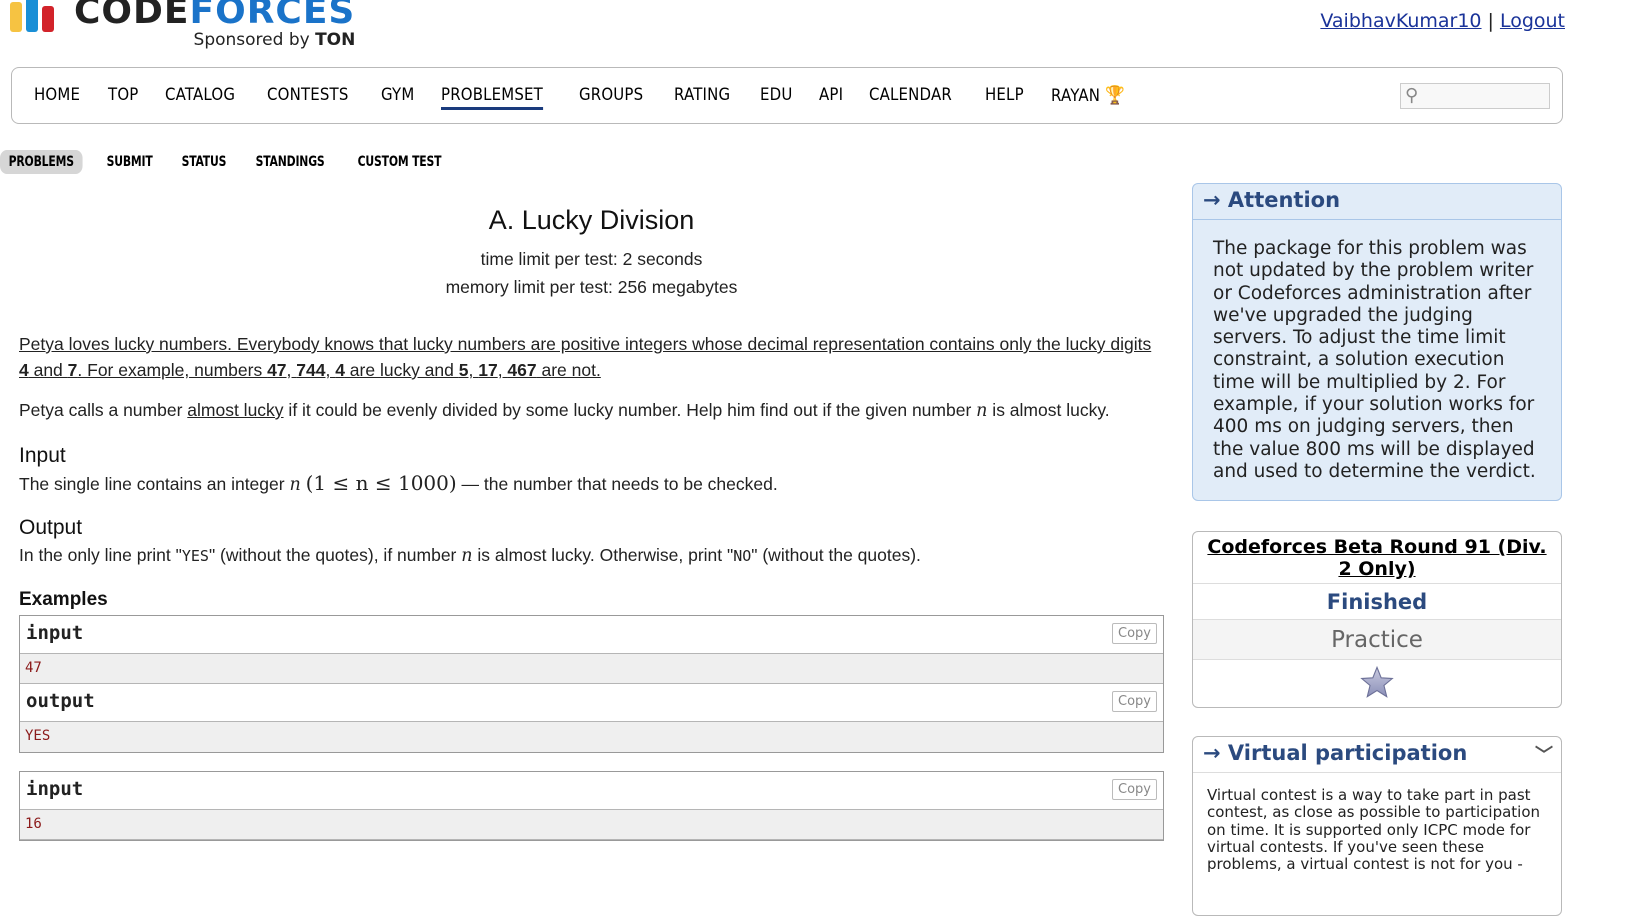 The image size is (1627, 916). I want to click on brand-name: CODEFORCES, so click(215, 16).